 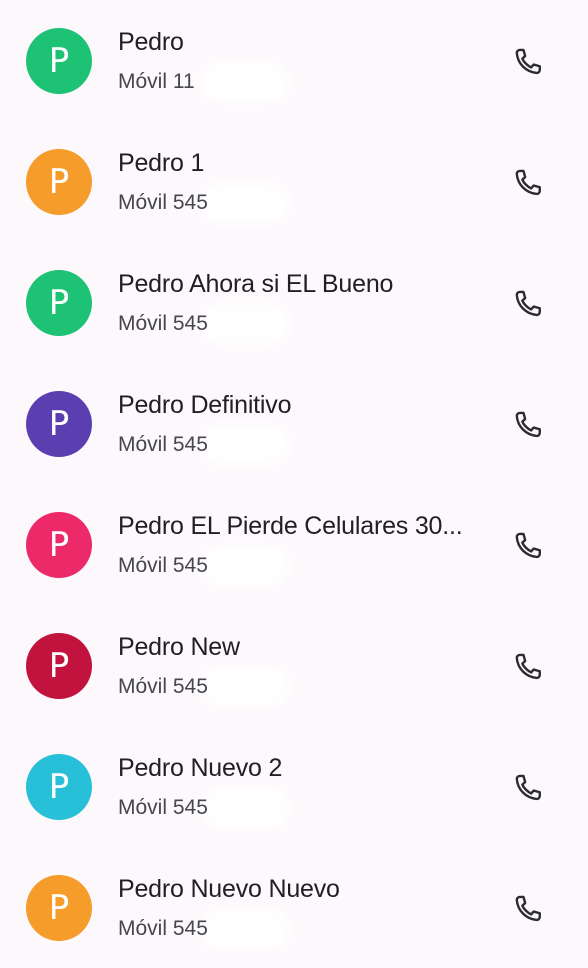 What do you see at coordinates (294, 665) in the screenshot?
I see `contact-row: P Pedro New Móvil 545` at bounding box center [294, 665].